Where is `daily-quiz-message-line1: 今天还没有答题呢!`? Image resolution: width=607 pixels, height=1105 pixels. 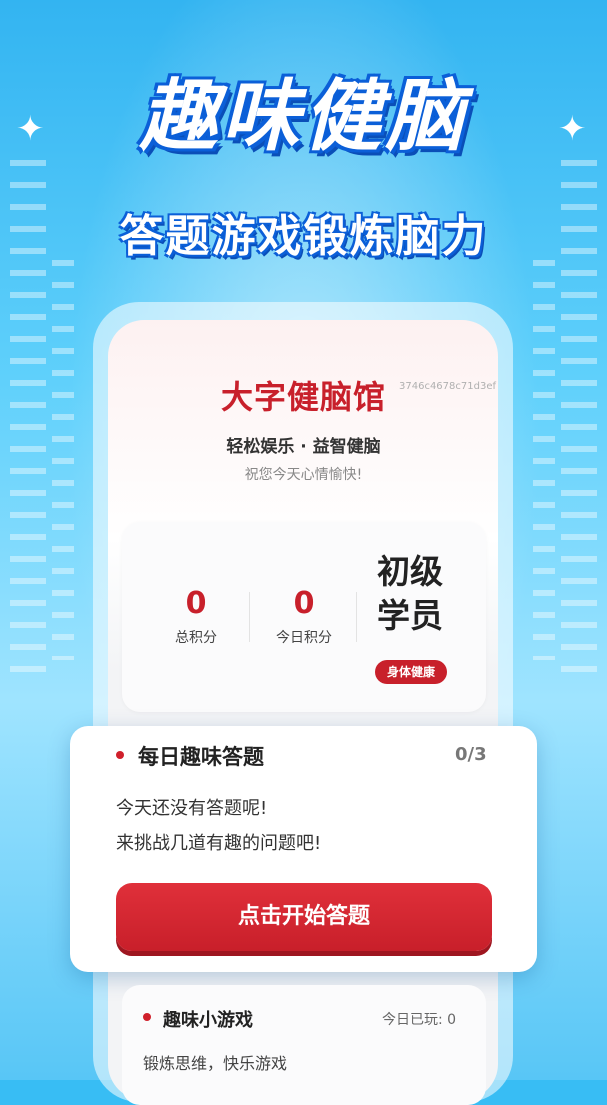 daily-quiz-message-line1: 今天还没有答题呢! is located at coordinates (192, 808).